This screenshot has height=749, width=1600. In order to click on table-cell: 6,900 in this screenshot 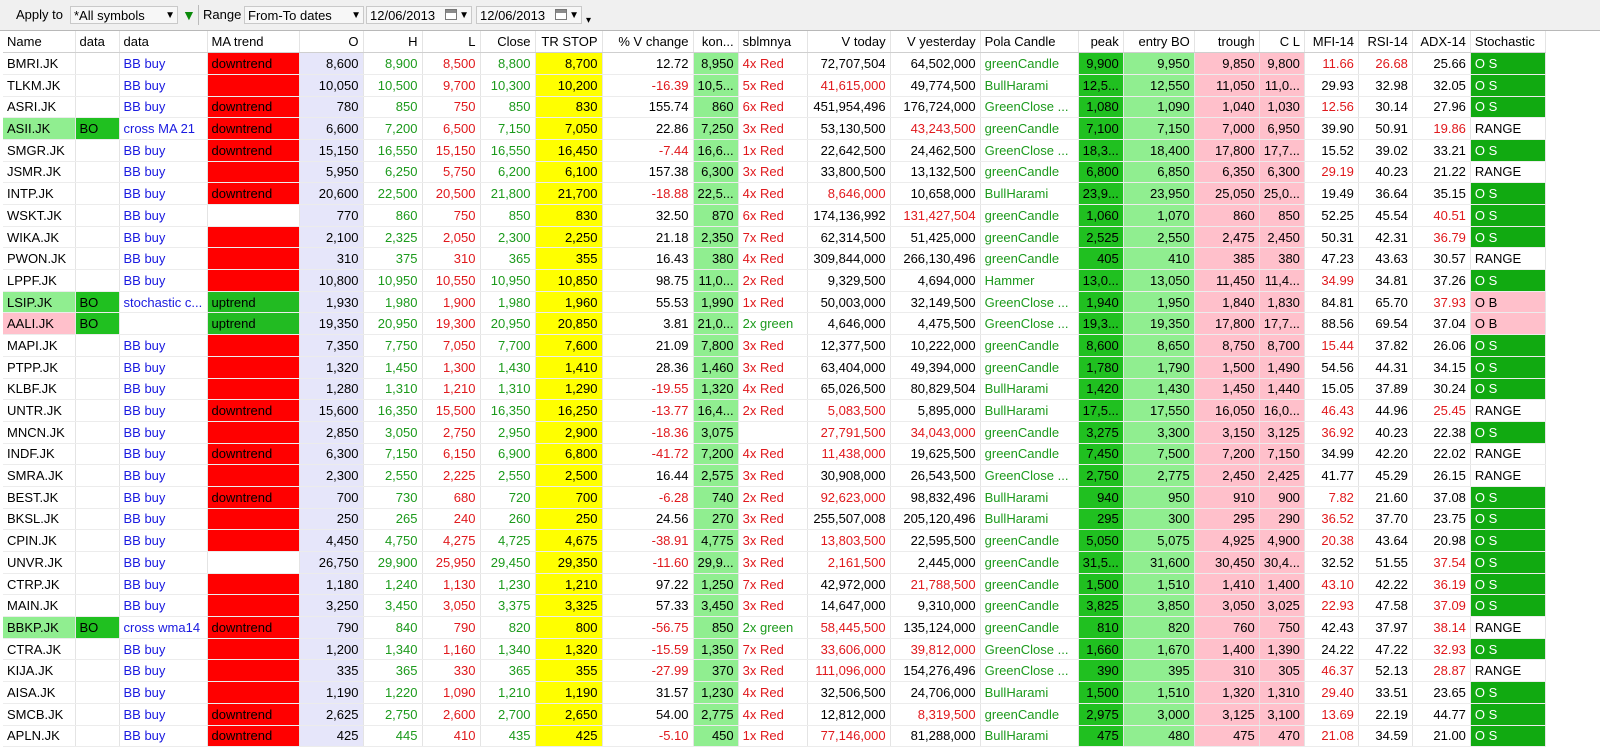, I will do `click(508, 454)`.